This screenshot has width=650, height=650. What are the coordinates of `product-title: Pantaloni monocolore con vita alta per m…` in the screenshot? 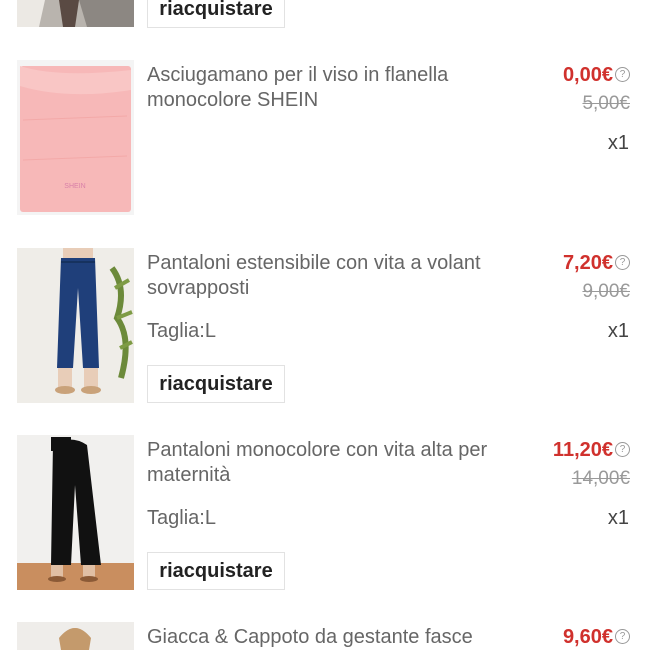 It's located at (337, 463).